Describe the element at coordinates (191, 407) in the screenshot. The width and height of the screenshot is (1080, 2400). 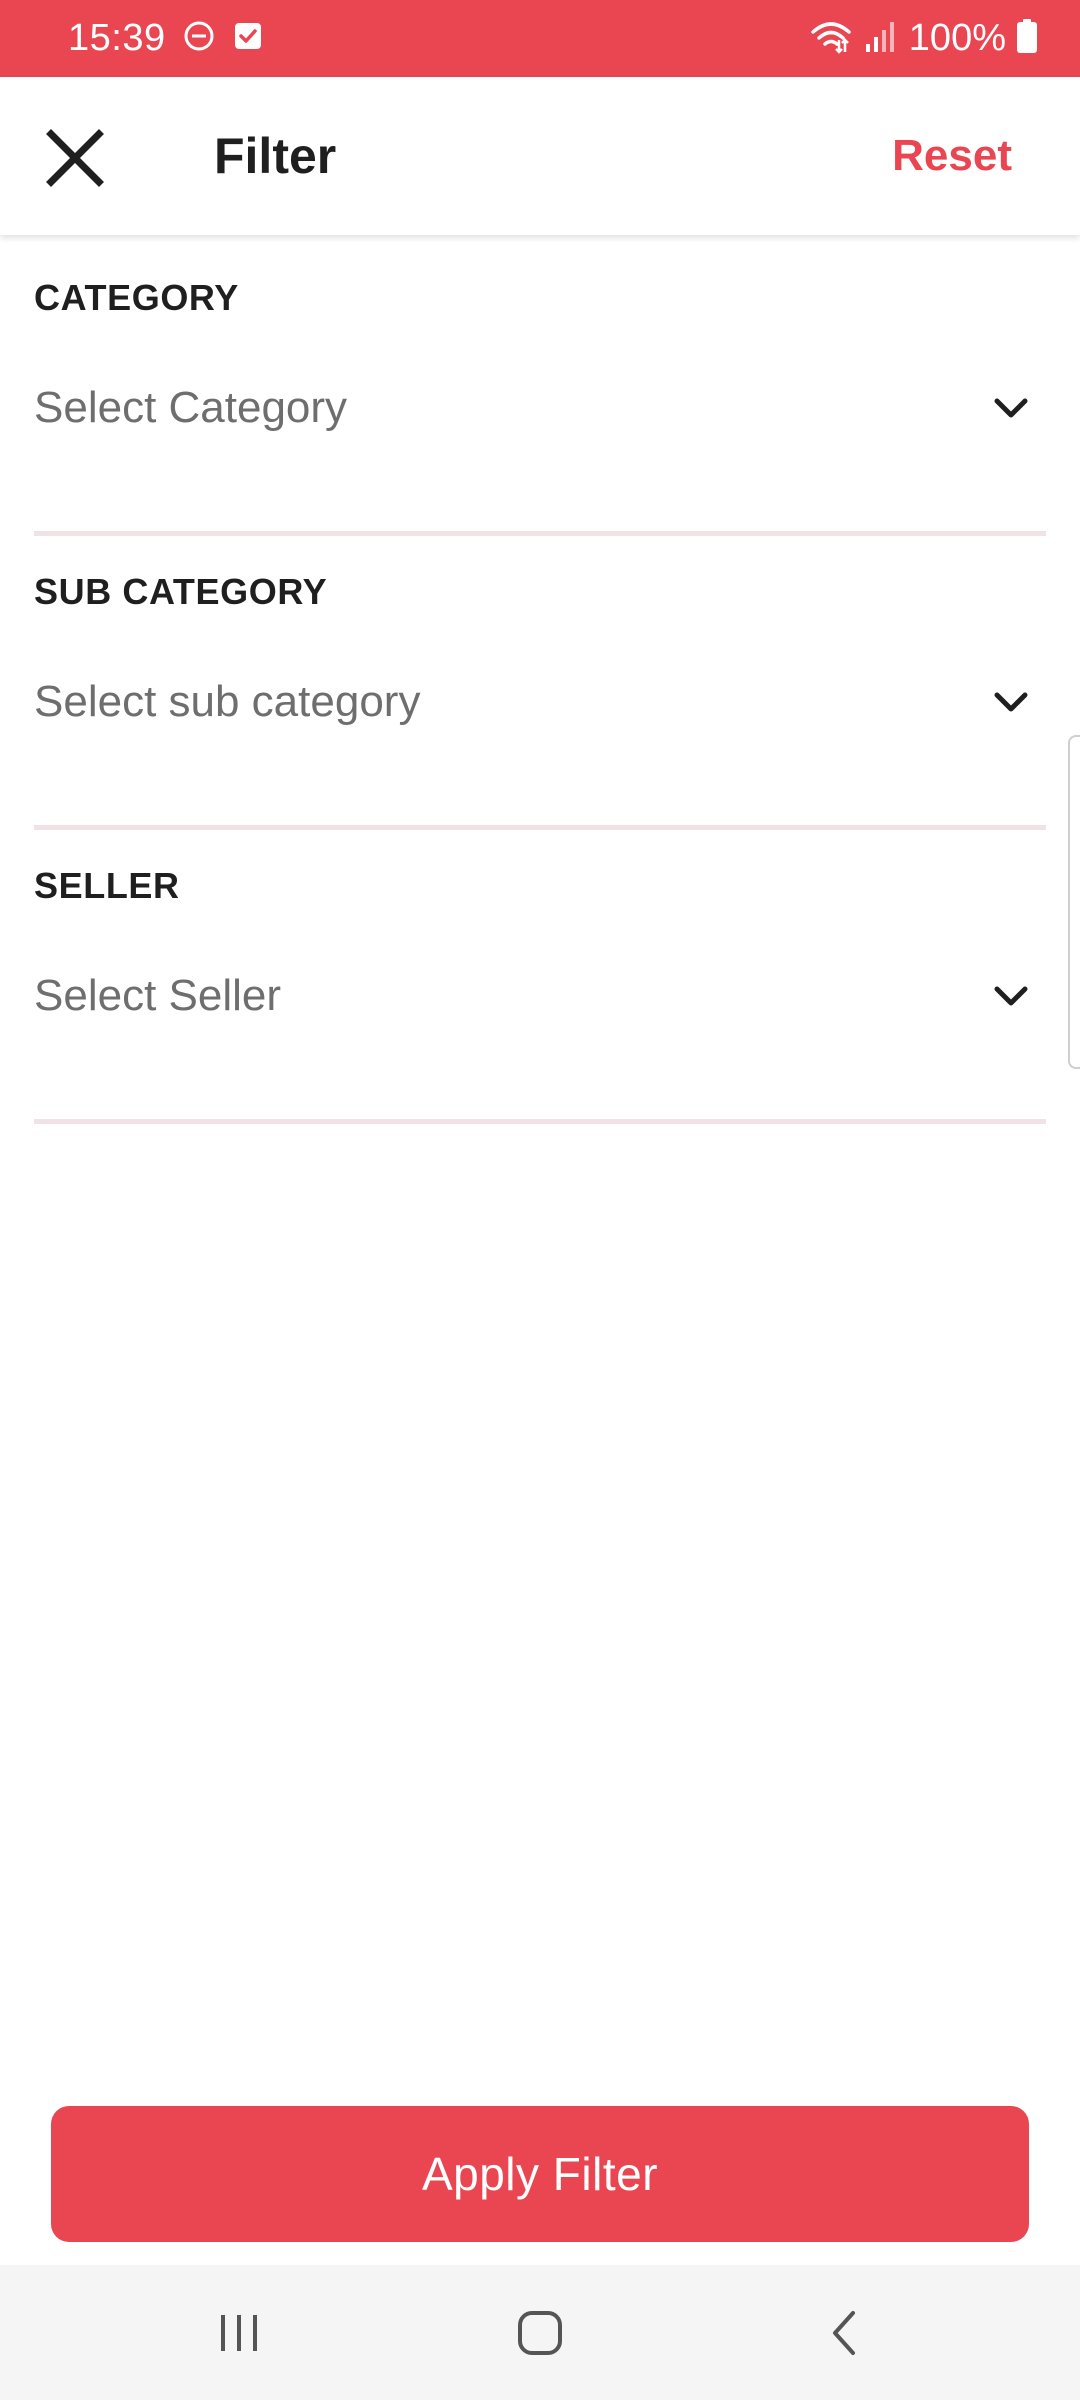
I see `category-placeholder: Select Category` at that location.